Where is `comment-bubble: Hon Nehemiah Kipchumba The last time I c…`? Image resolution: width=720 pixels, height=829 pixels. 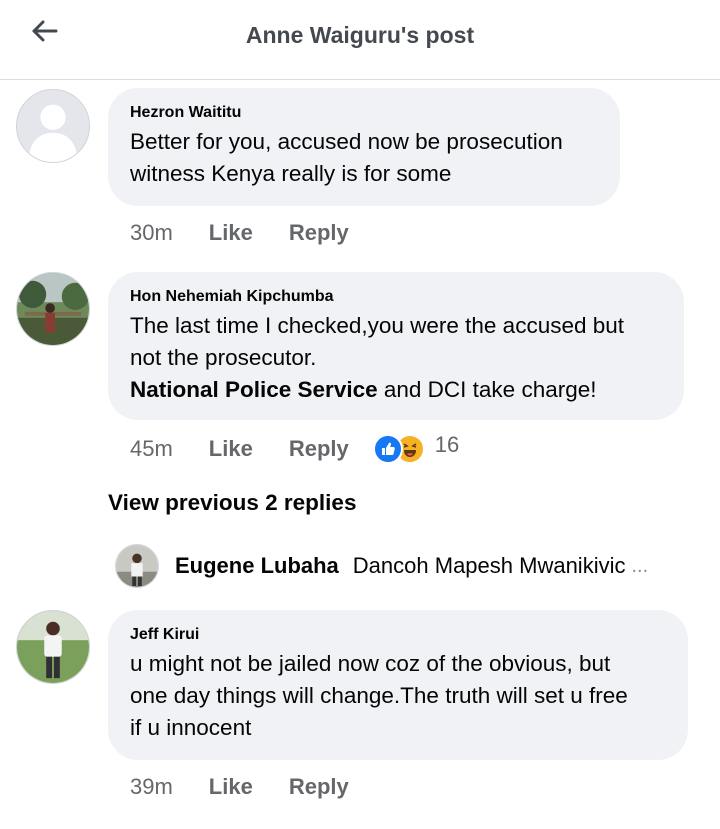
comment-bubble: Hon Nehemiah Kipchumba The last time I c… is located at coordinates (396, 346).